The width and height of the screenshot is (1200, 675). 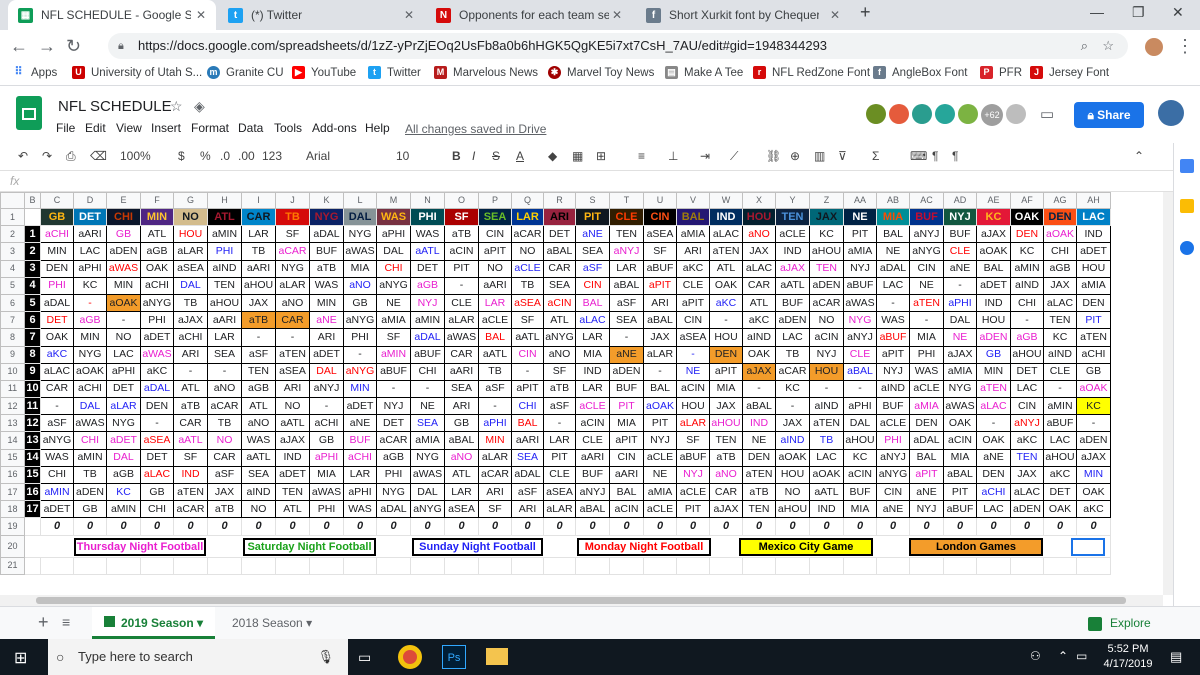 I want to click on browser-tab-twitter: t (*) Twitter ✕, so click(x=321, y=15).